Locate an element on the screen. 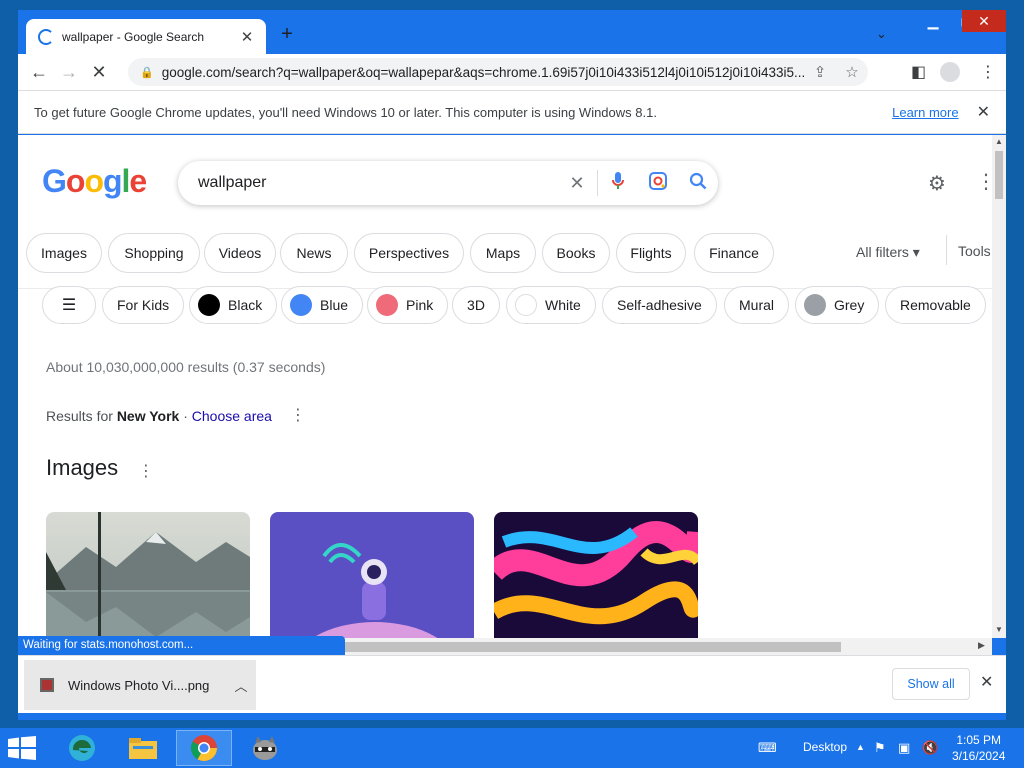  profile-avatar-icon is located at coordinates (950, 72).